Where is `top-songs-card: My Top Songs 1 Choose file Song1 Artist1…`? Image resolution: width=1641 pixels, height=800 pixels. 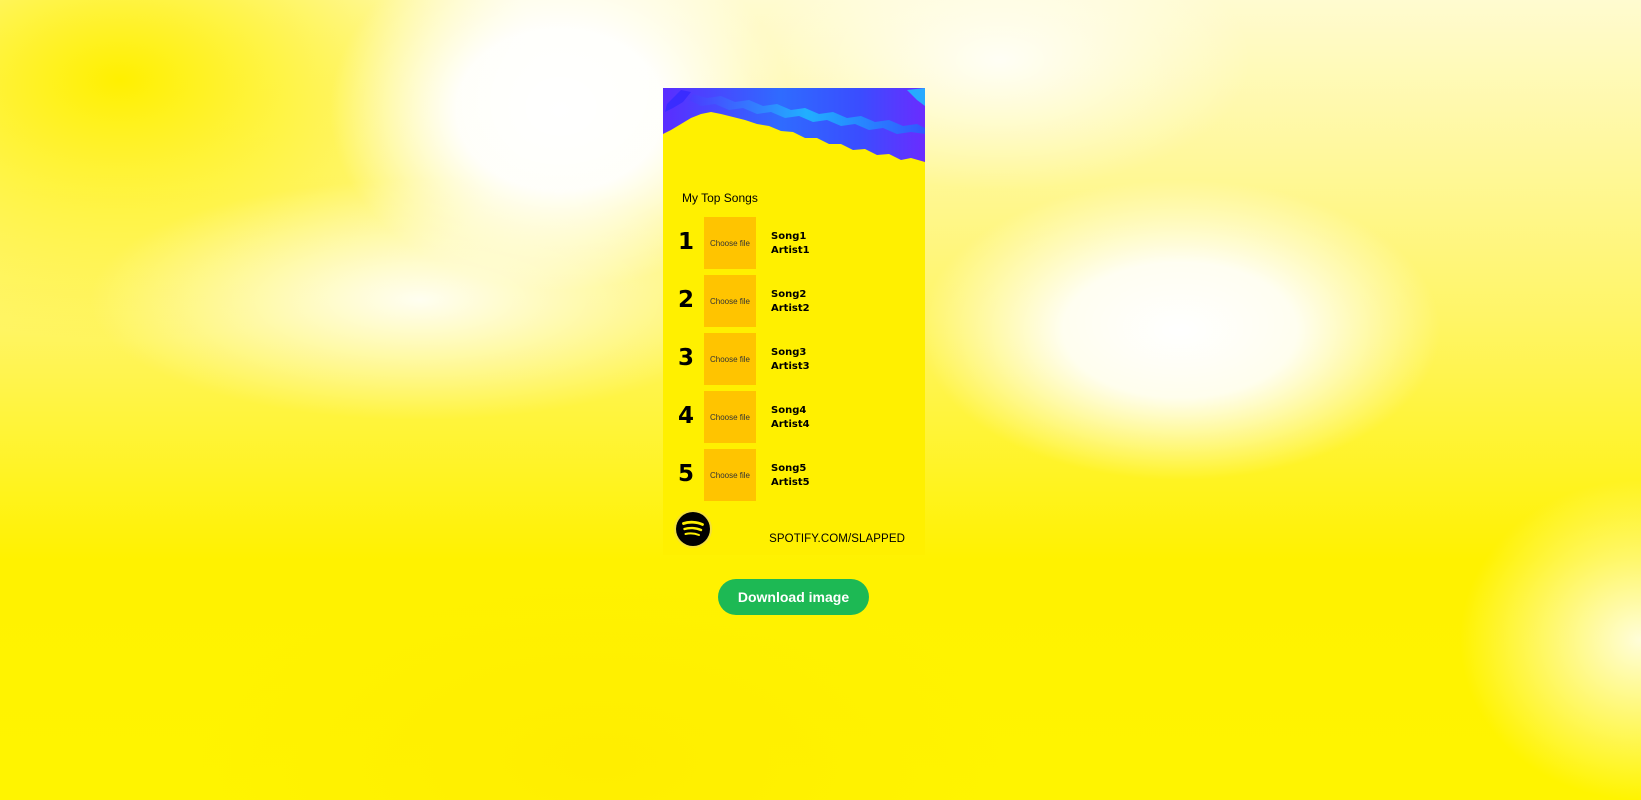
top-songs-card: My Top Songs 1 Choose file Song1 Artist1… is located at coordinates (794, 321).